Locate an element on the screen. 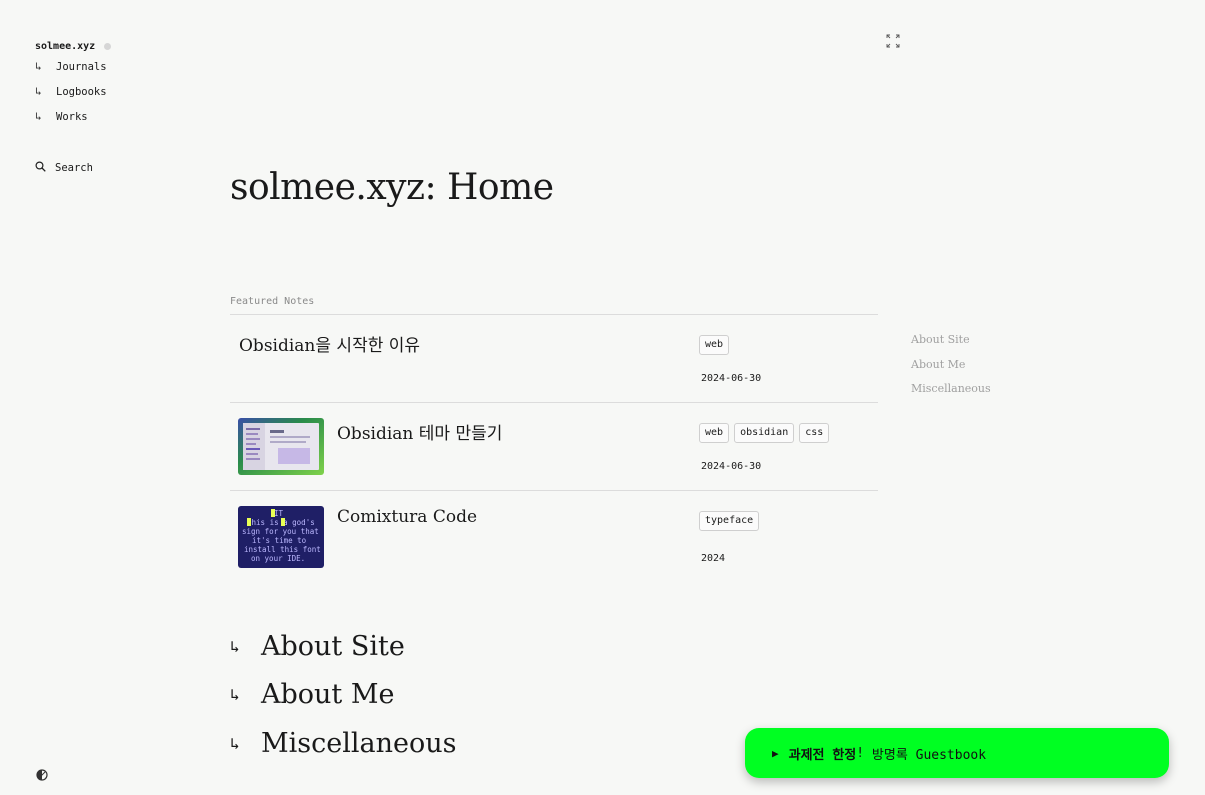 This screenshot has width=1205, height=795. tag-list: typeface is located at coordinates (729, 521).